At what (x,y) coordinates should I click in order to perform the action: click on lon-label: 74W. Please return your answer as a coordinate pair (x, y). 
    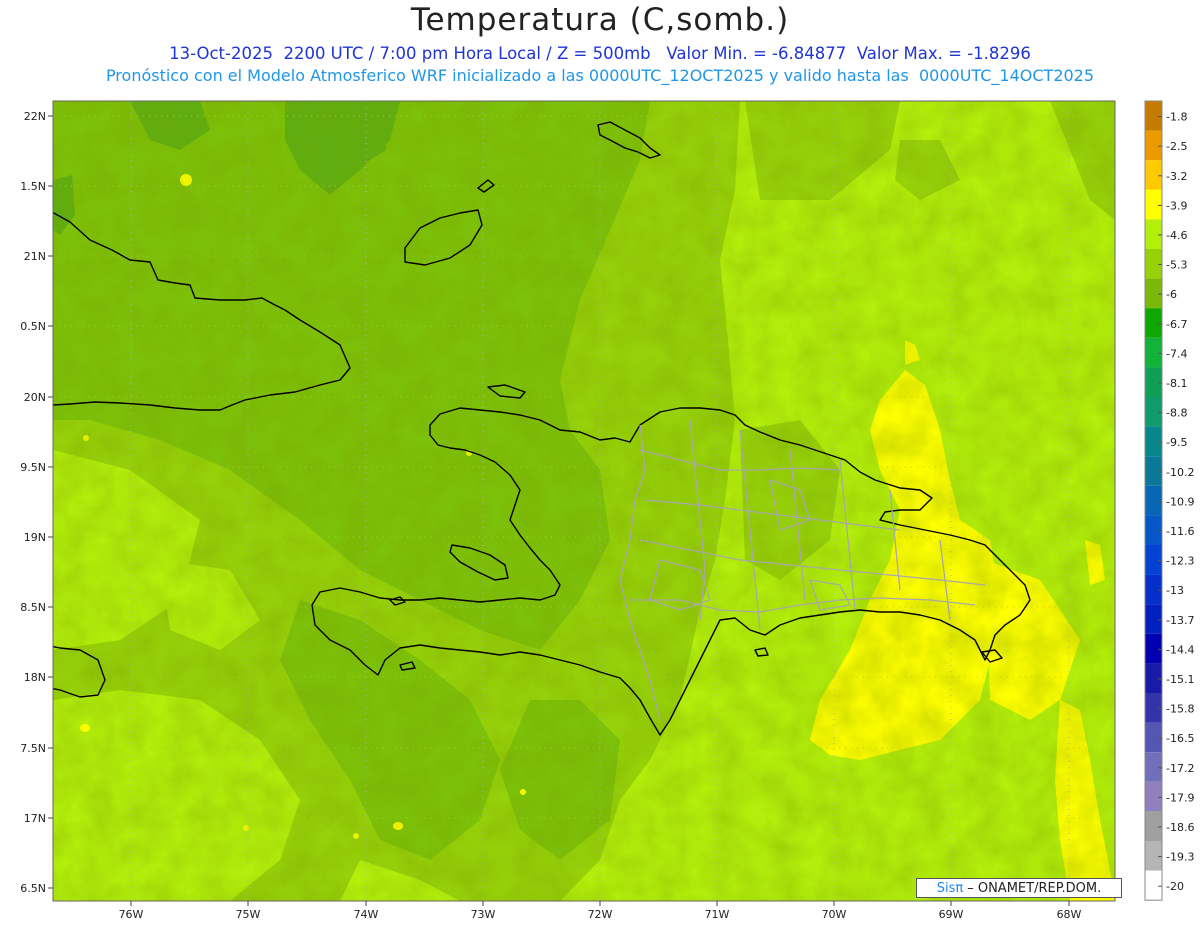
    Looking at the image, I should click on (366, 914).